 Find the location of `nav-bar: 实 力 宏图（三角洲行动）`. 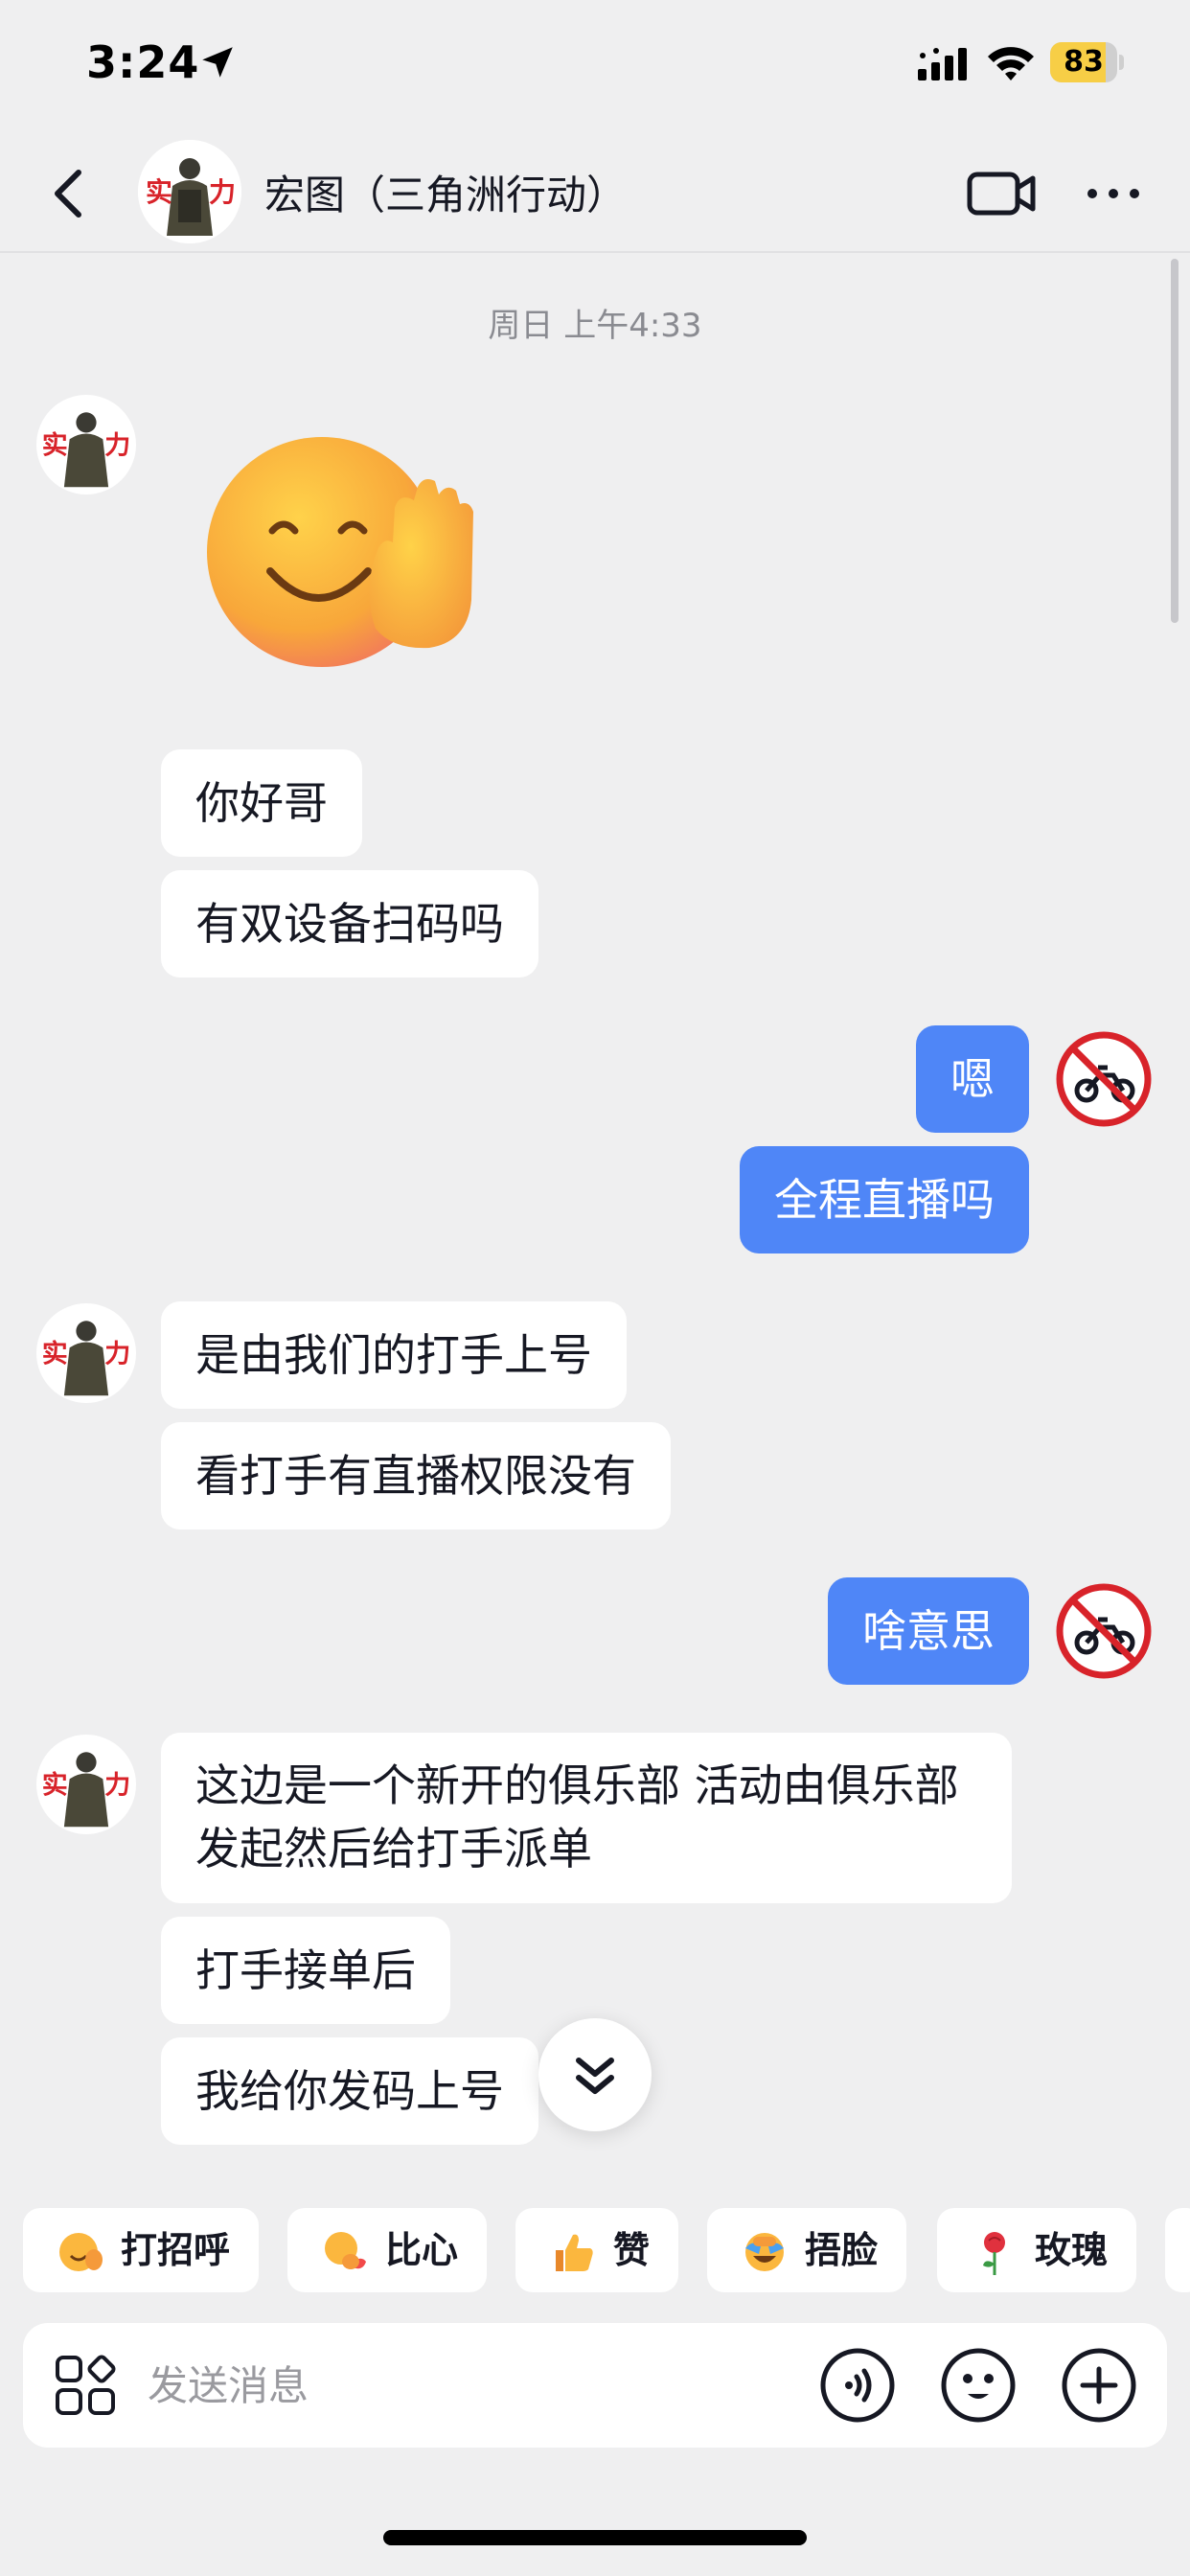

nav-bar: 实 力 宏图（三角洲行动） is located at coordinates (595, 193).